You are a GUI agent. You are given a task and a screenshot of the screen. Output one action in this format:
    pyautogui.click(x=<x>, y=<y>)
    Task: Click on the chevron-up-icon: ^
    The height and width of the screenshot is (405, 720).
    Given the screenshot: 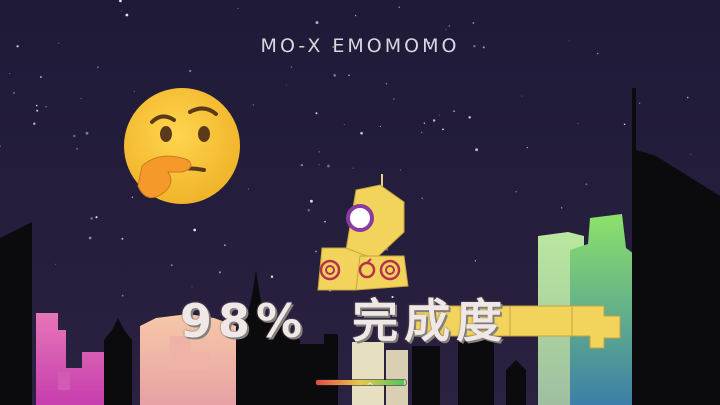 What is the action you would take?
    pyautogui.click(x=370, y=387)
    